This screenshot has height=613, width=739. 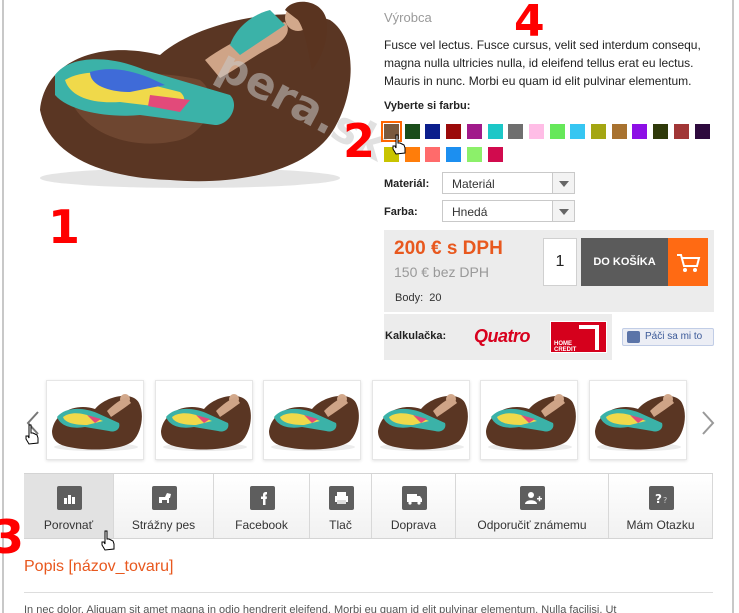 What do you see at coordinates (416, 336) in the screenshot?
I see `calculator-label: Kalkulačka:` at bounding box center [416, 336].